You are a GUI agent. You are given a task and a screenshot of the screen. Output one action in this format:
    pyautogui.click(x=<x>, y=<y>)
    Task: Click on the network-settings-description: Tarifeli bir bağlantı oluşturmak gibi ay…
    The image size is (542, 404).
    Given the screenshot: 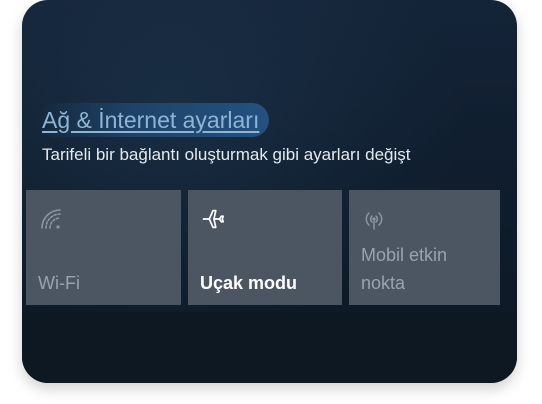 What is the action you would take?
    pyautogui.click(x=226, y=154)
    